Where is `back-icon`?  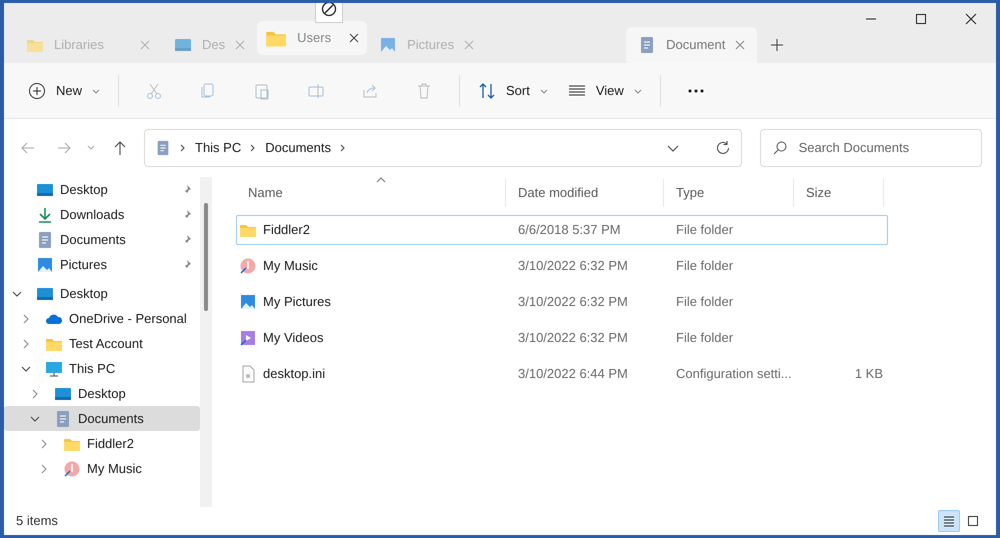
back-icon is located at coordinates (28, 148).